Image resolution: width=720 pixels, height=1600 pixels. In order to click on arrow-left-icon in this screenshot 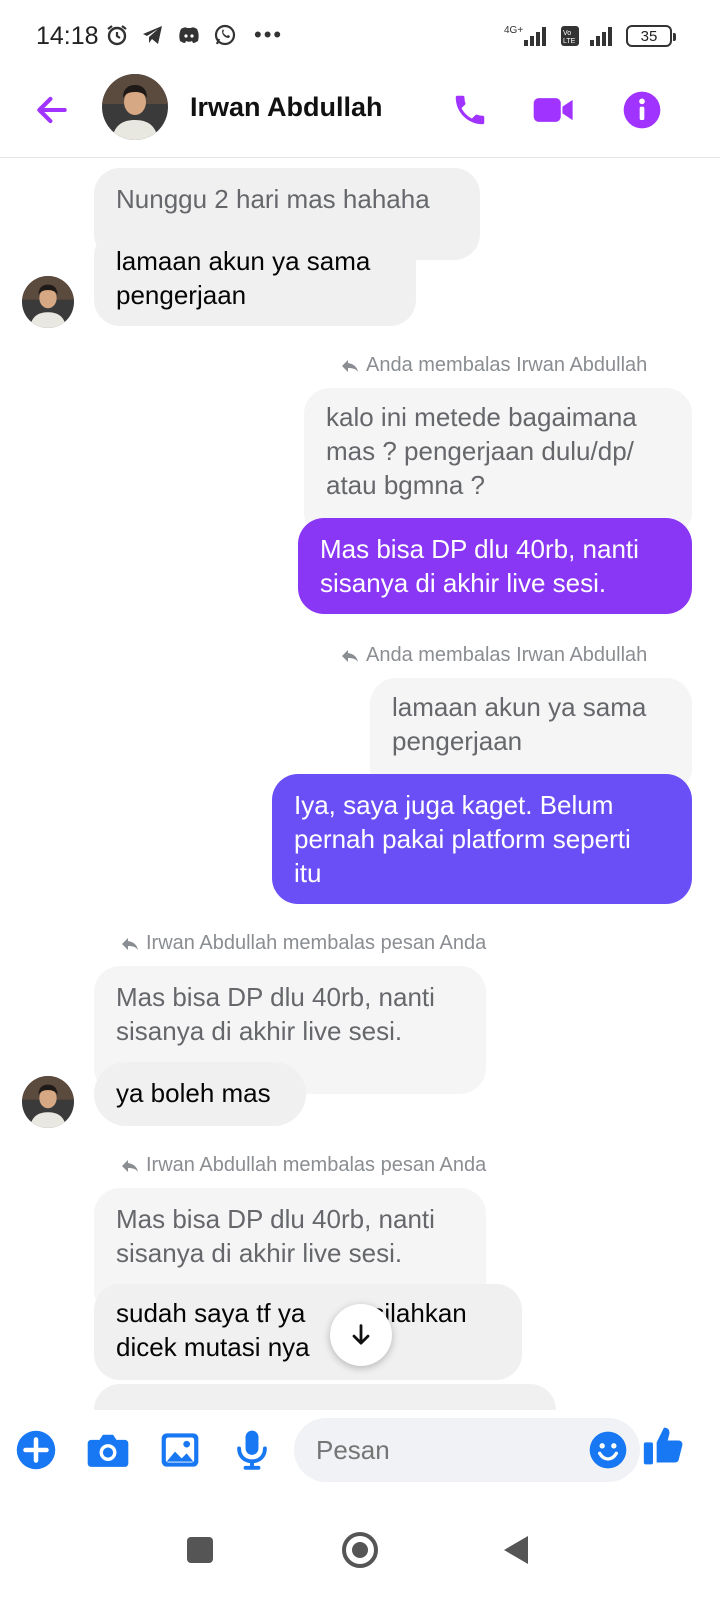, I will do `click(52, 110)`.